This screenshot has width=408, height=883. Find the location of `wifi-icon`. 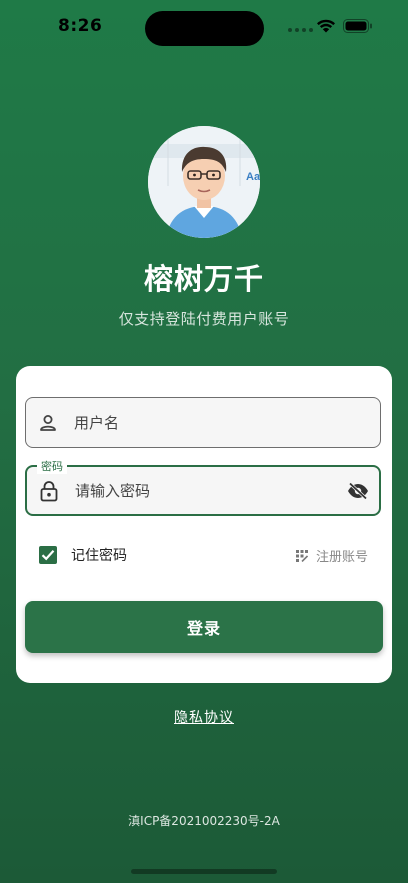

wifi-icon is located at coordinates (326, 26).